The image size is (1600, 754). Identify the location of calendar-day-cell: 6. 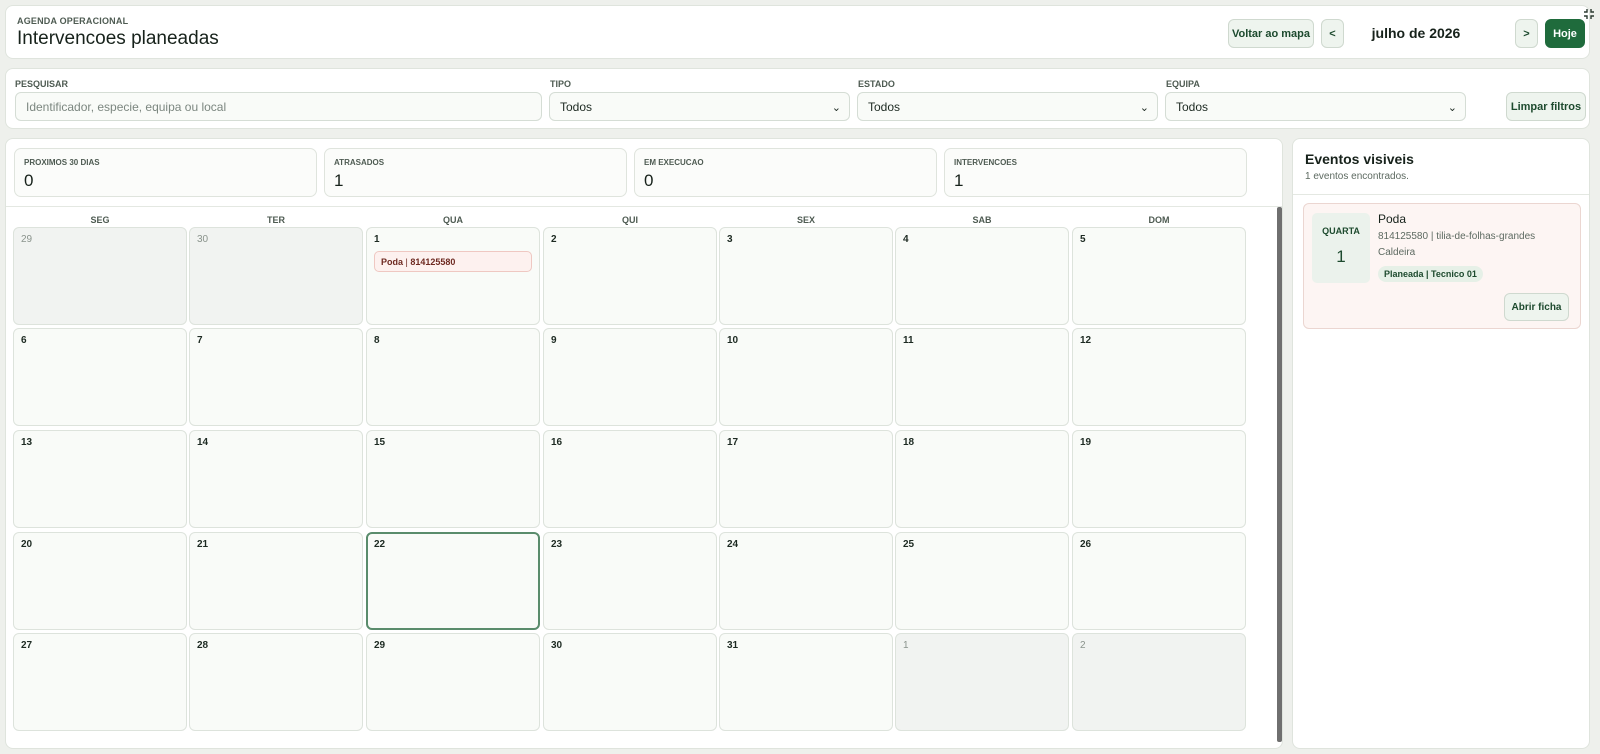
(100, 377).